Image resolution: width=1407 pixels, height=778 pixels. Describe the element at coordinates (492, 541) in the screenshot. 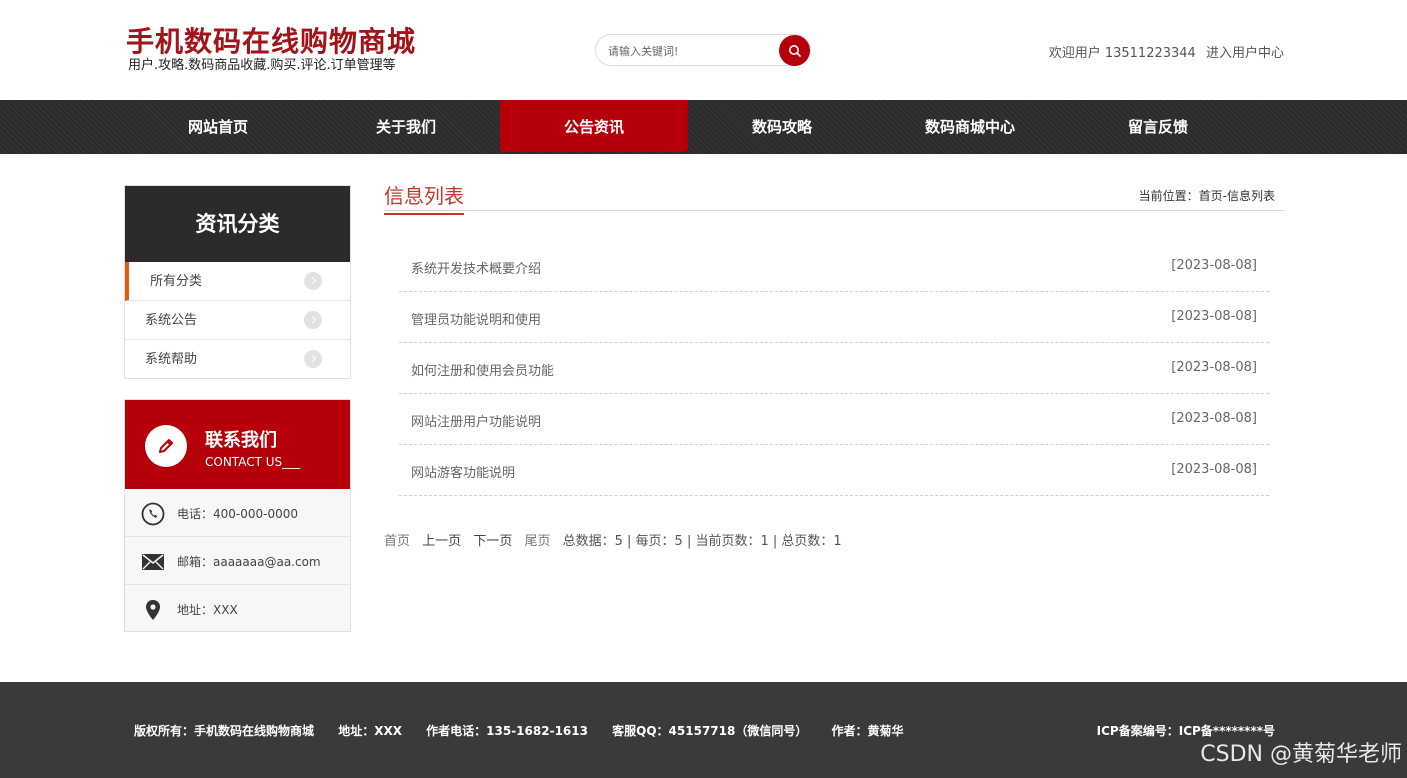

I see `pager-next-link: 下一页` at that location.